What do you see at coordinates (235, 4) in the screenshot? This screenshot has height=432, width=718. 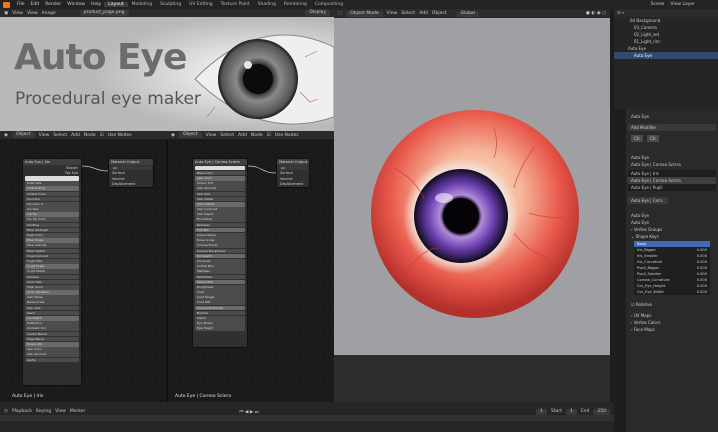 I see `tab-texture-paint: Texture Paint` at bounding box center [235, 4].